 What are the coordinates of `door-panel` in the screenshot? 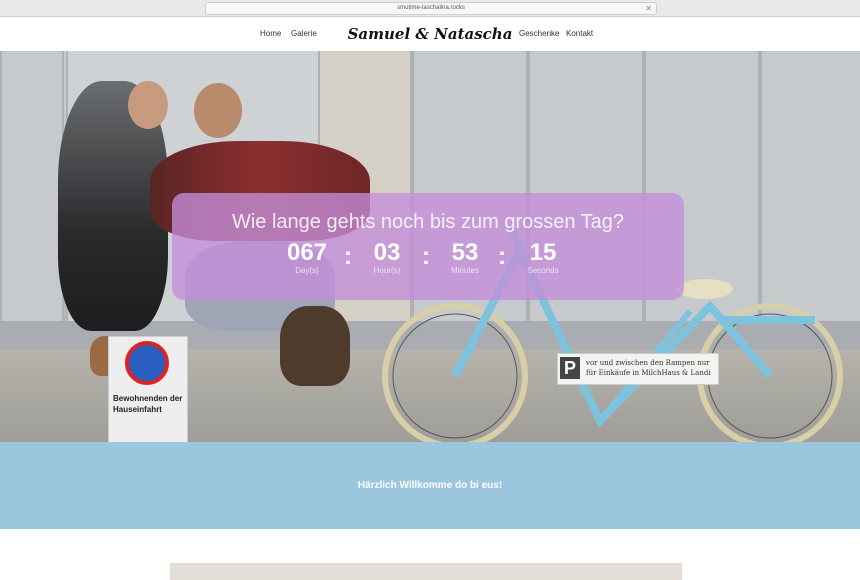 It's located at (32, 186).